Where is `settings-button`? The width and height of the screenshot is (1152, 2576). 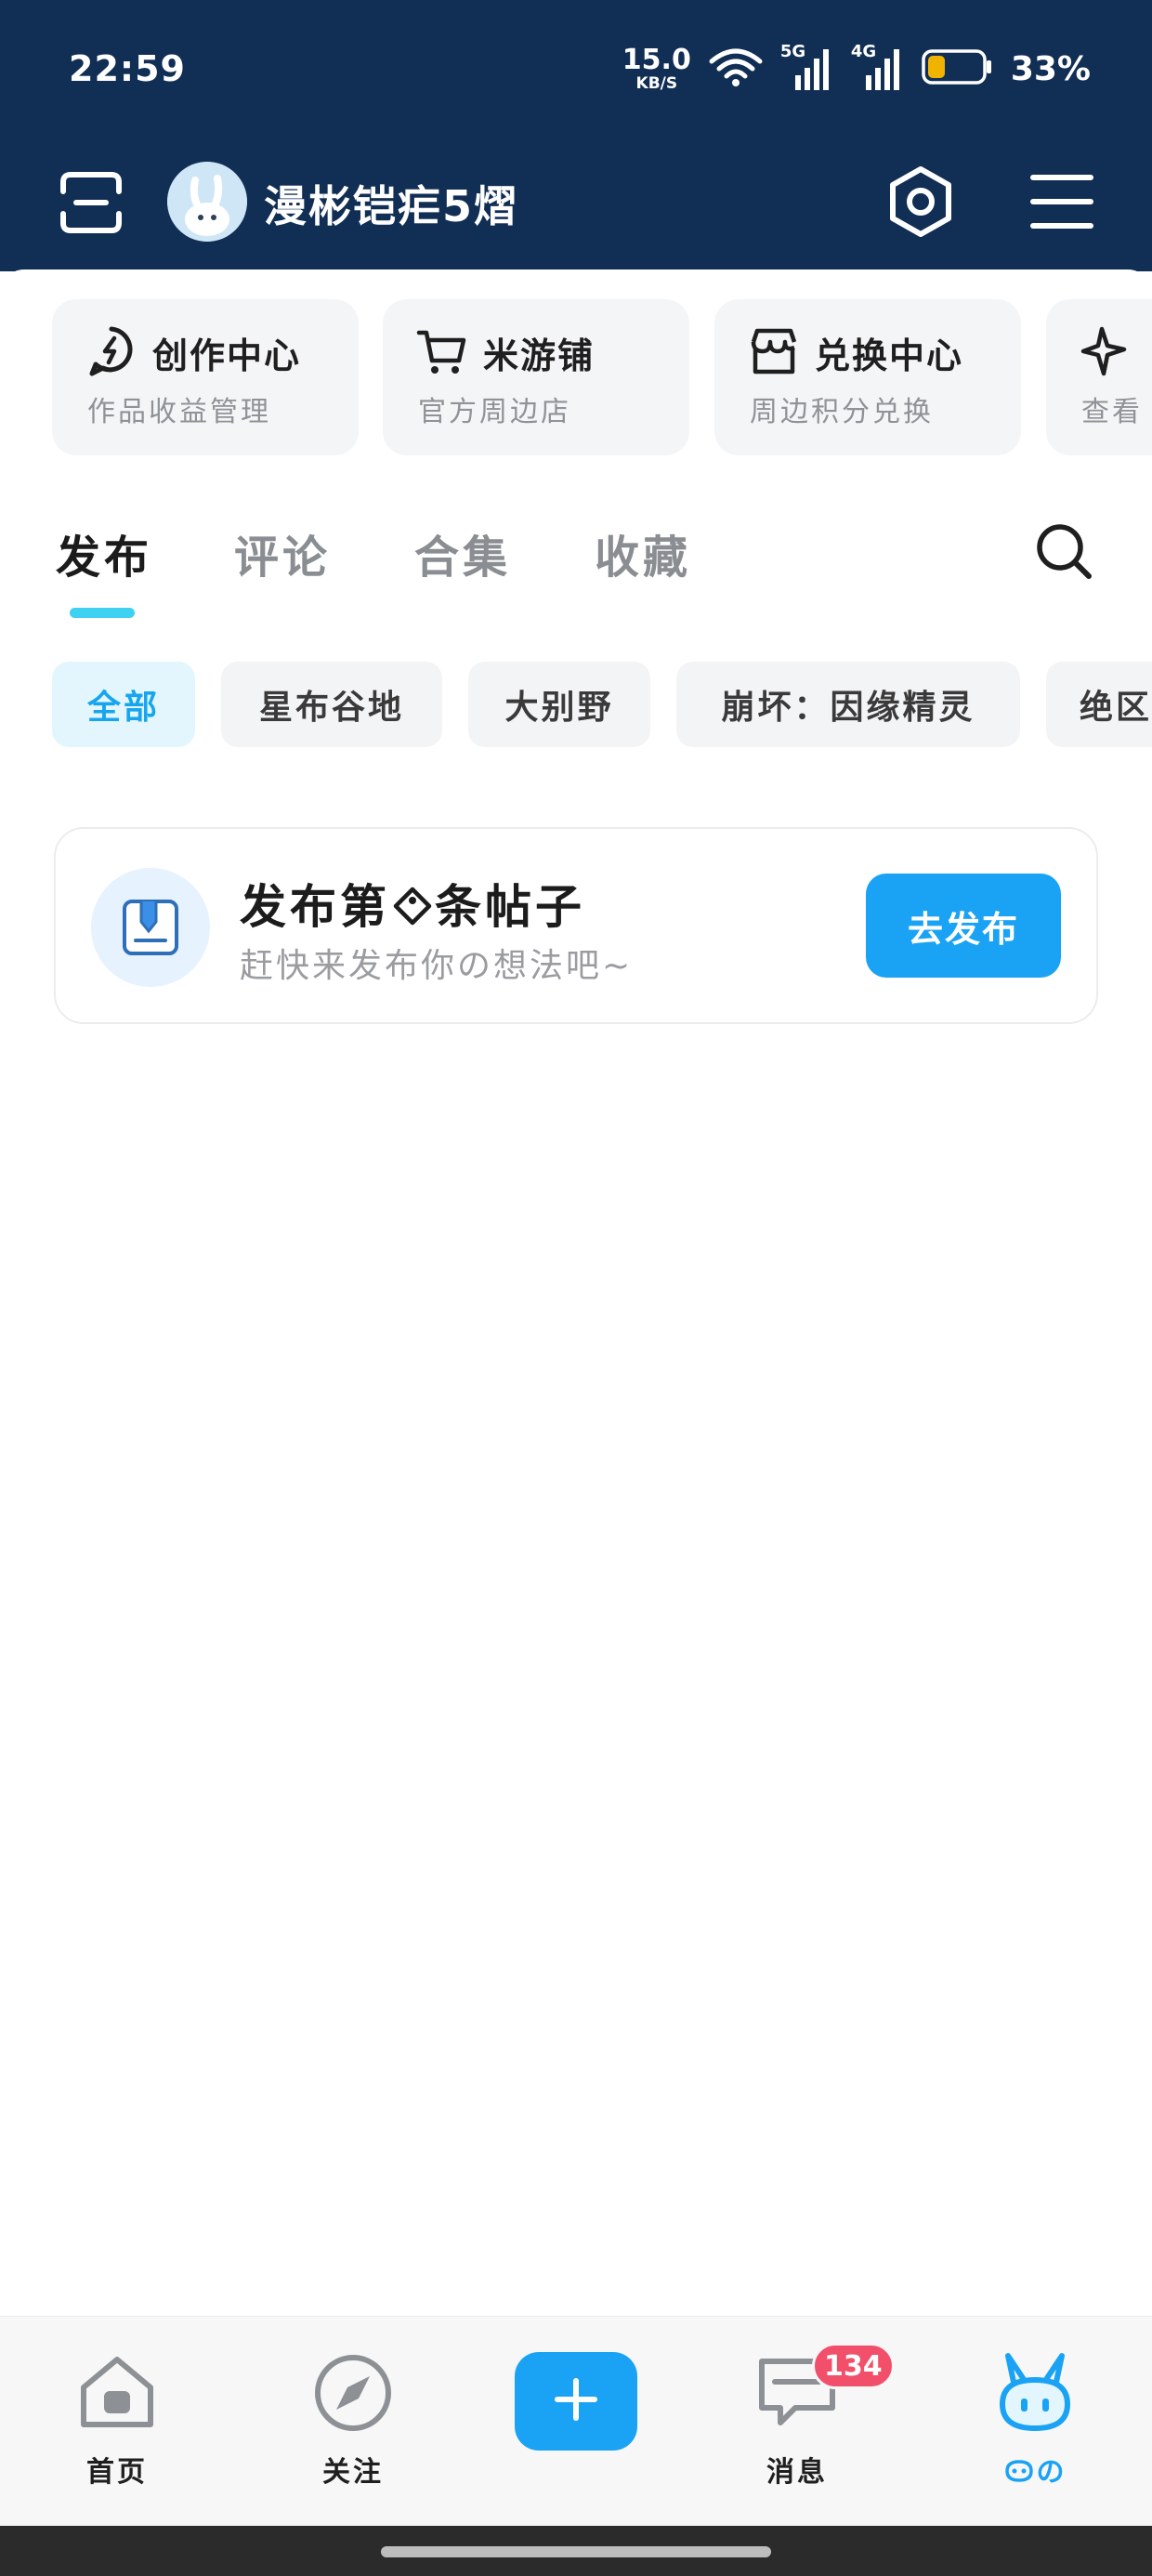
settings-button is located at coordinates (920, 203).